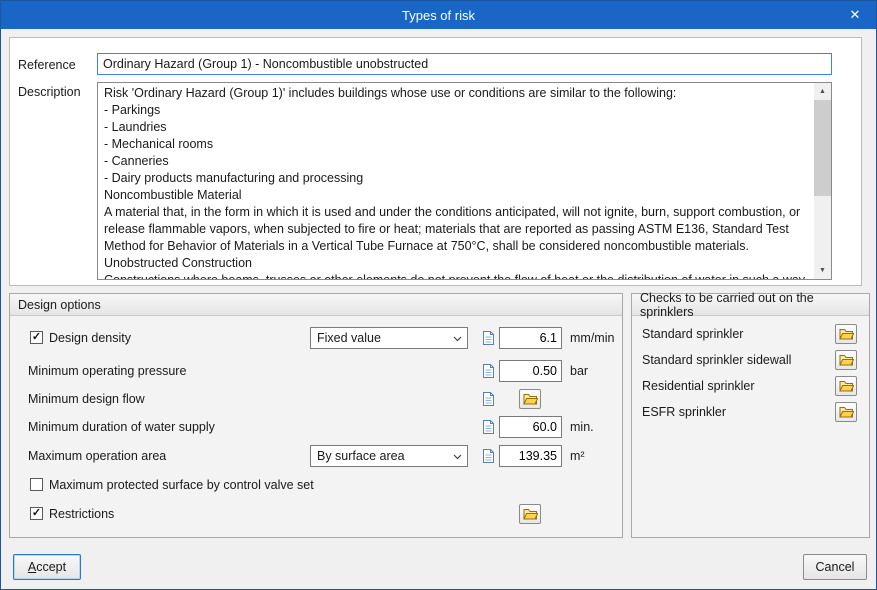 The image size is (877, 590). What do you see at coordinates (582, 427) in the screenshot?
I see `min-duration-unit: min.` at bounding box center [582, 427].